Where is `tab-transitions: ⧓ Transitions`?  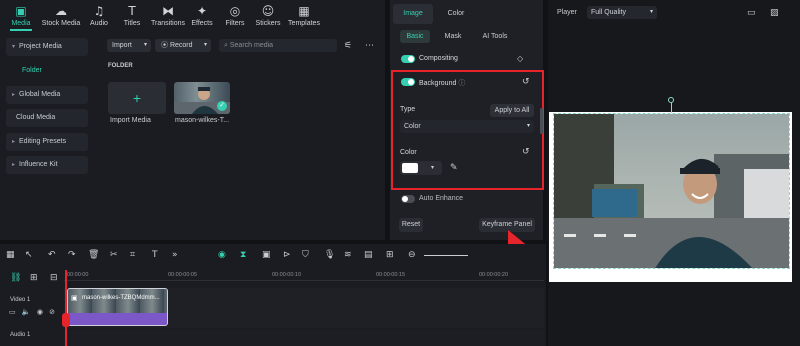 tab-transitions: ⧓ Transitions is located at coordinates (168, 15).